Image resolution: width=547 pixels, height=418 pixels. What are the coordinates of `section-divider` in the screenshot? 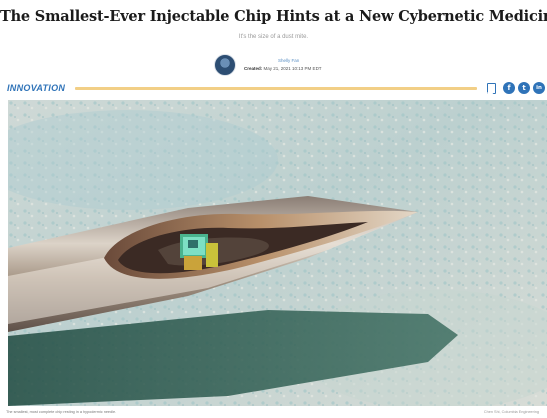 It's located at (276, 88).